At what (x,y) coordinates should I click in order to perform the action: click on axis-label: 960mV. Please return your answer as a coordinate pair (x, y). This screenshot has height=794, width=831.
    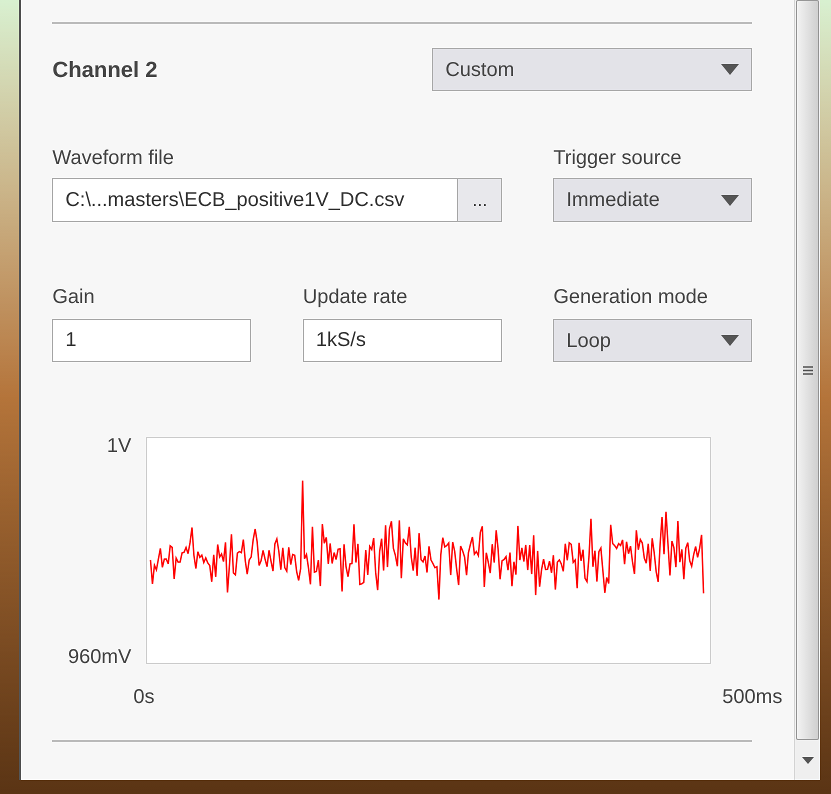
    Looking at the image, I should click on (100, 657).